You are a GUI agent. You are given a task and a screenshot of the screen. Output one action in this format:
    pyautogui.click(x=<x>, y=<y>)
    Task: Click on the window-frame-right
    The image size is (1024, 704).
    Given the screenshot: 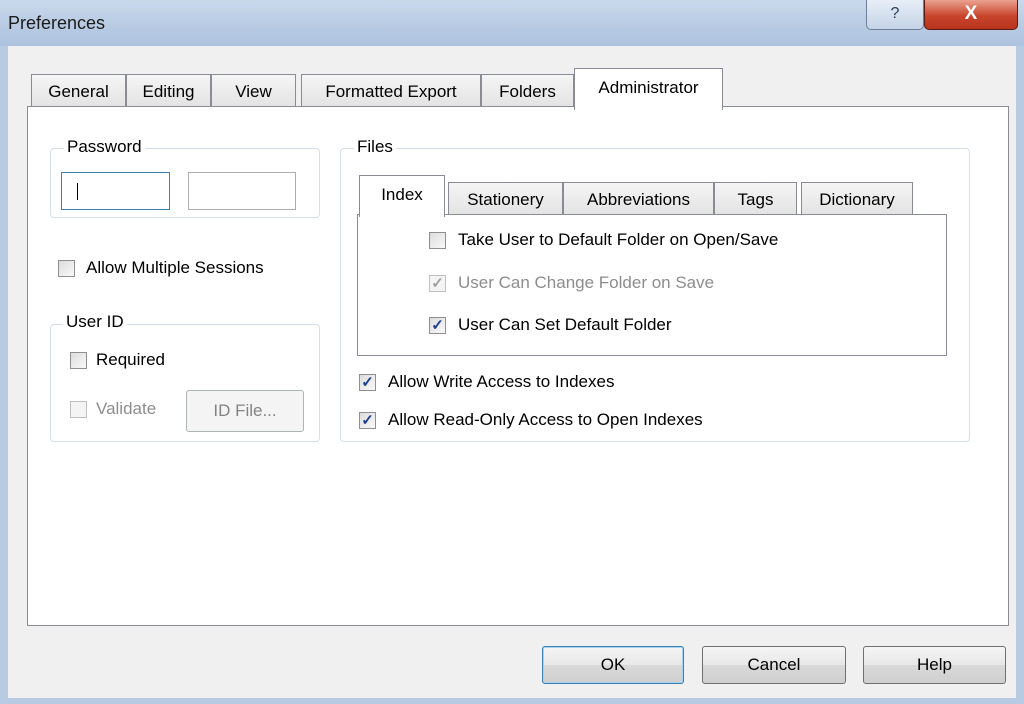 What is the action you would take?
    pyautogui.click(x=1020, y=375)
    